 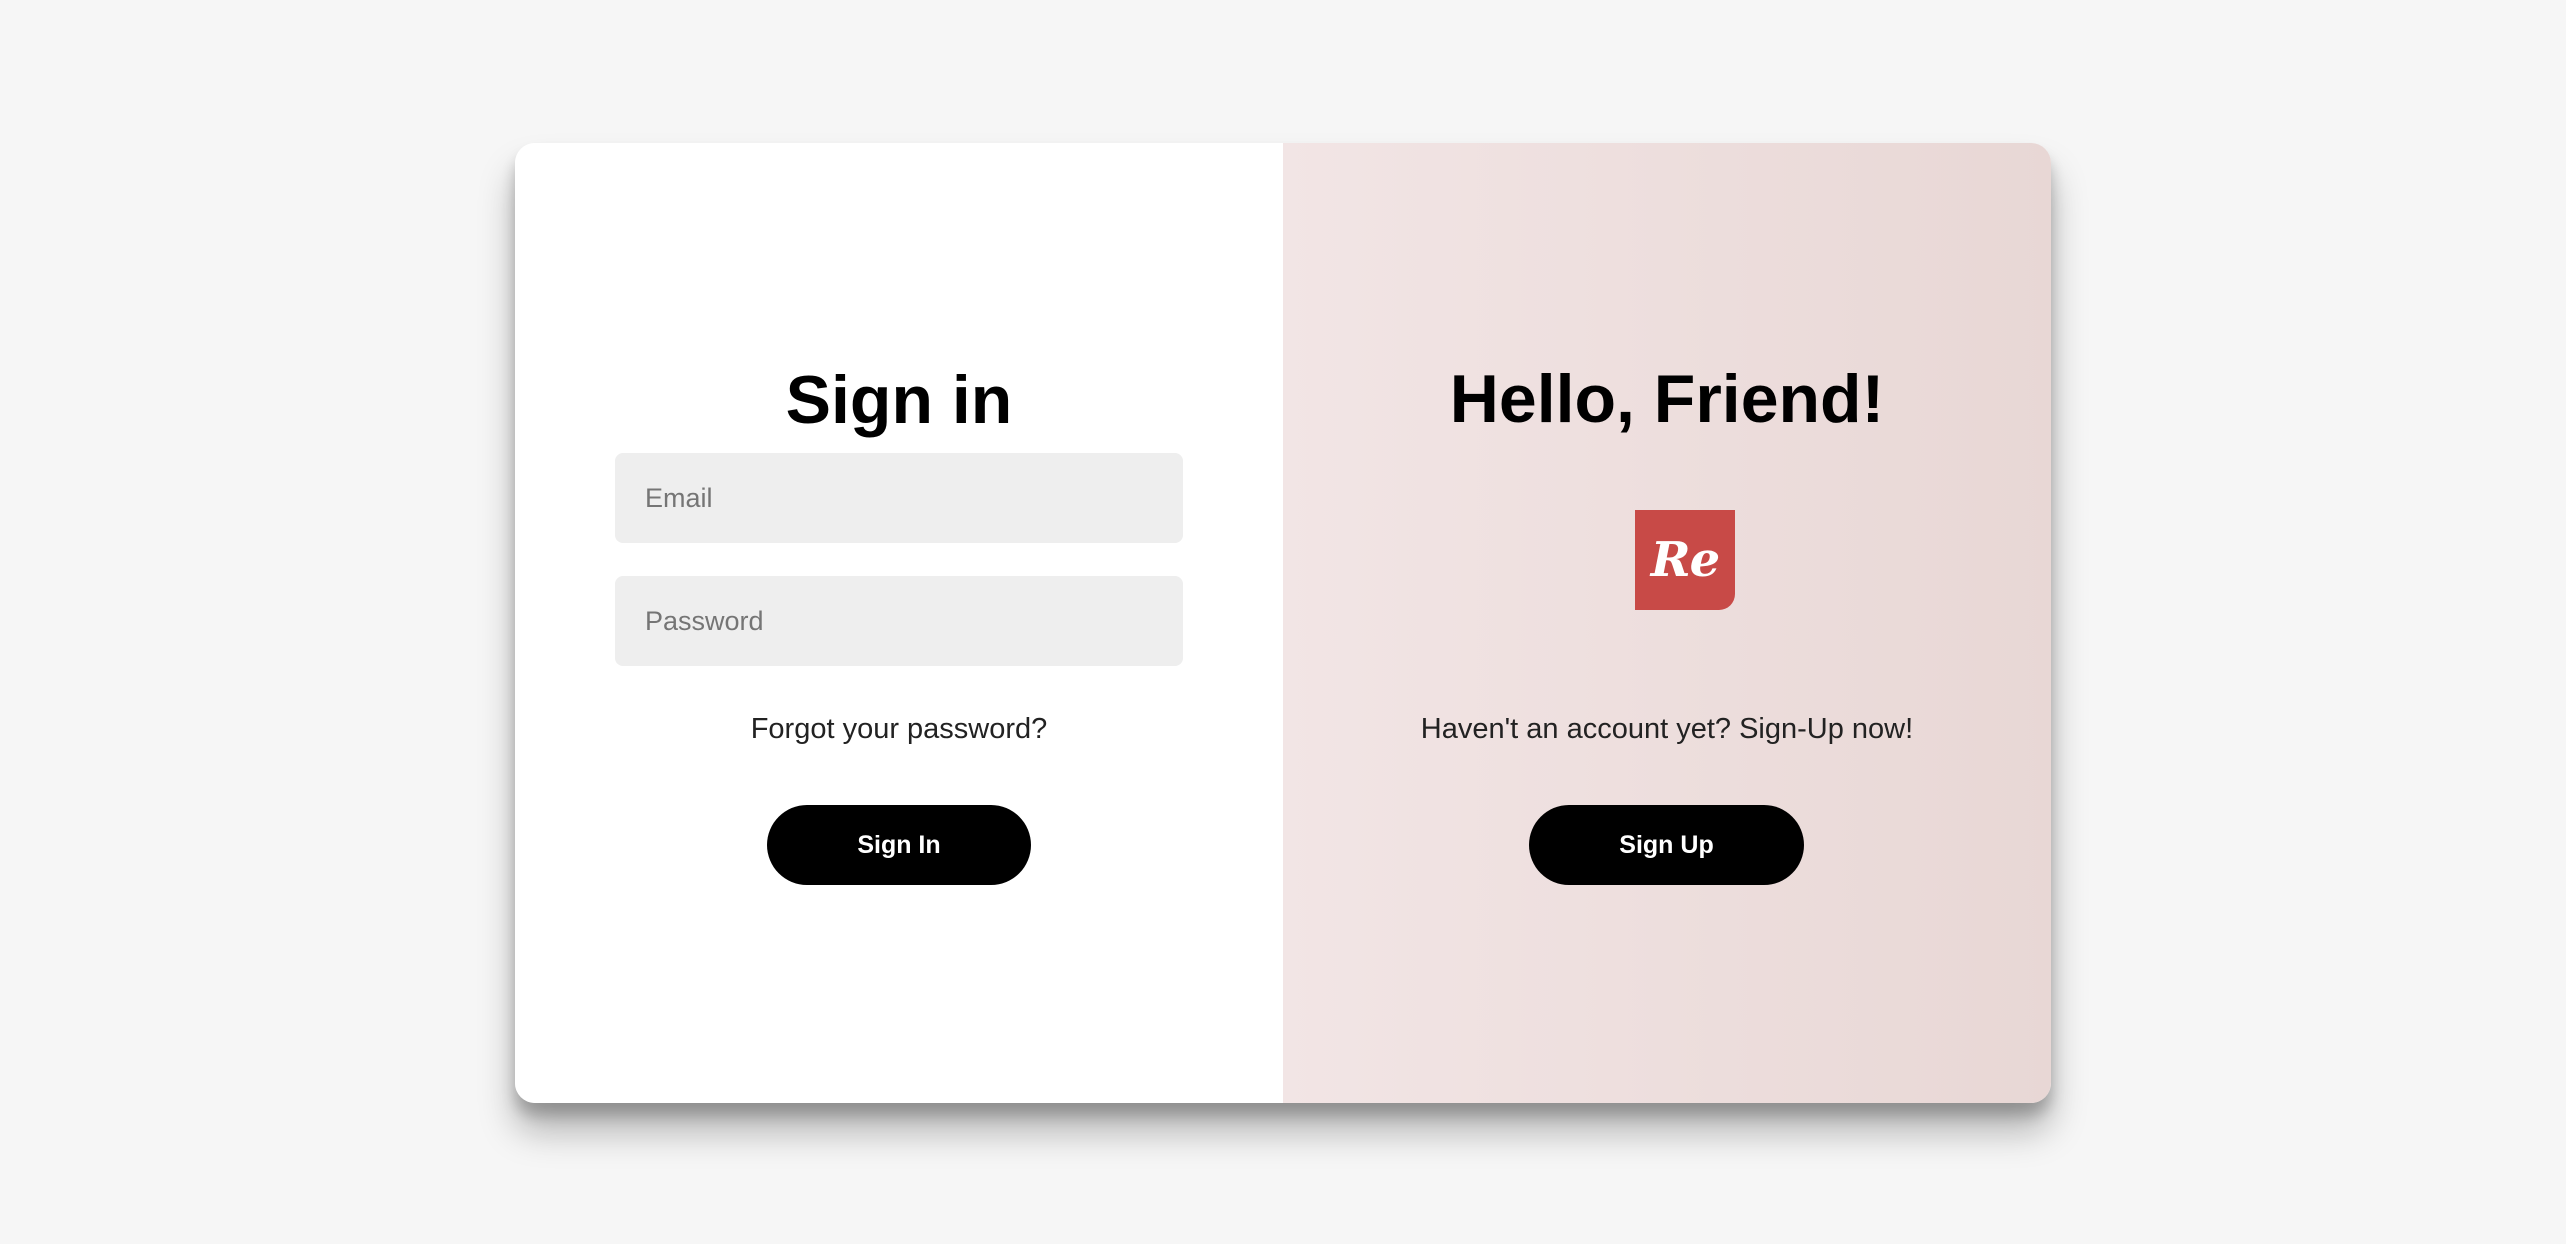 I want to click on brand-logo: Re, so click(x=1685, y=560).